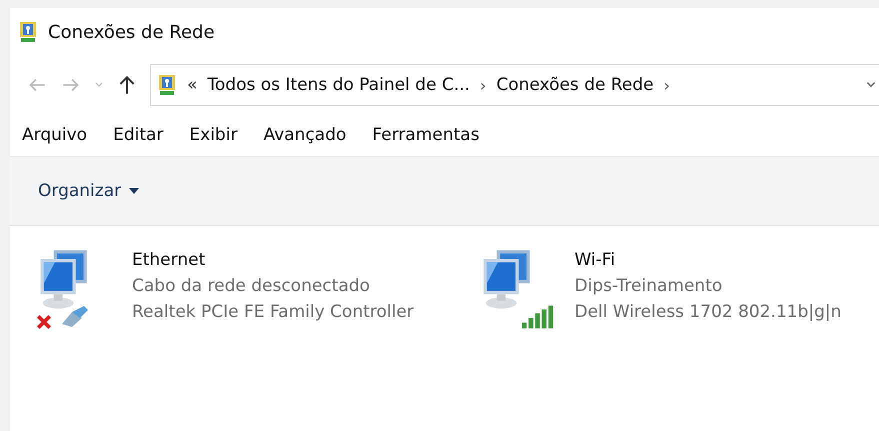 Image resolution: width=879 pixels, height=431 pixels. I want to click on address-bar: « Todos os Itens do Painel de C... › Conexões de Rede ›, so click(514, 85).